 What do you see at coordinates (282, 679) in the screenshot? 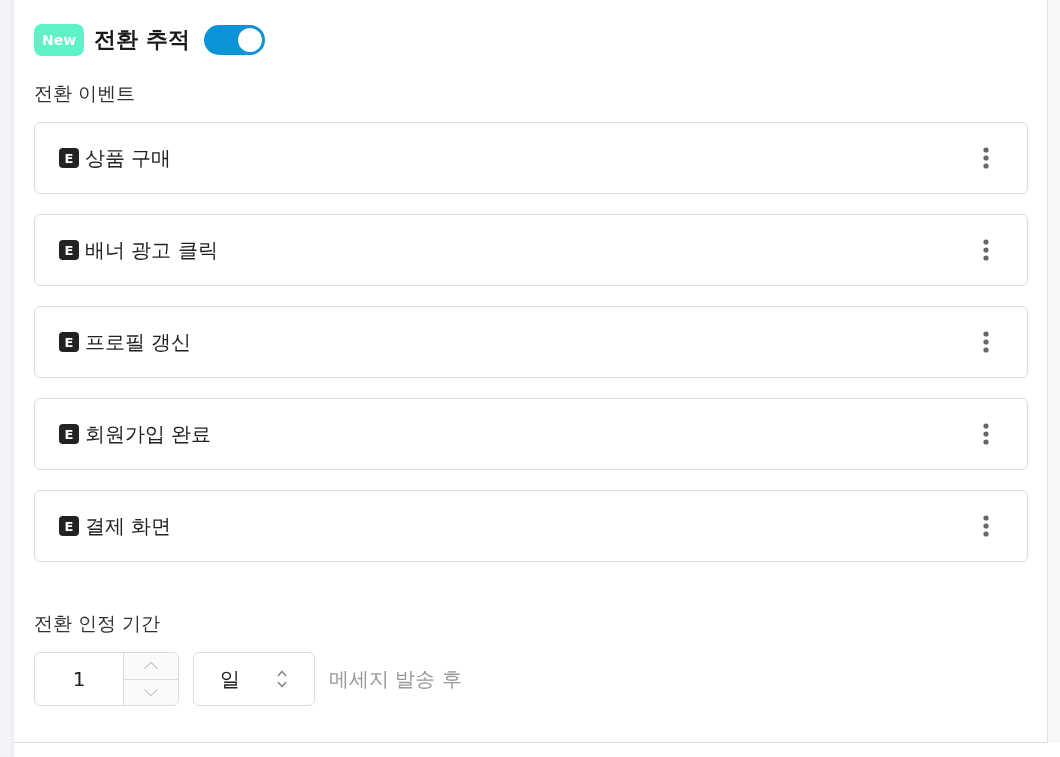
I see `up-down-chevron-icon` at bounding box center [282, 679].